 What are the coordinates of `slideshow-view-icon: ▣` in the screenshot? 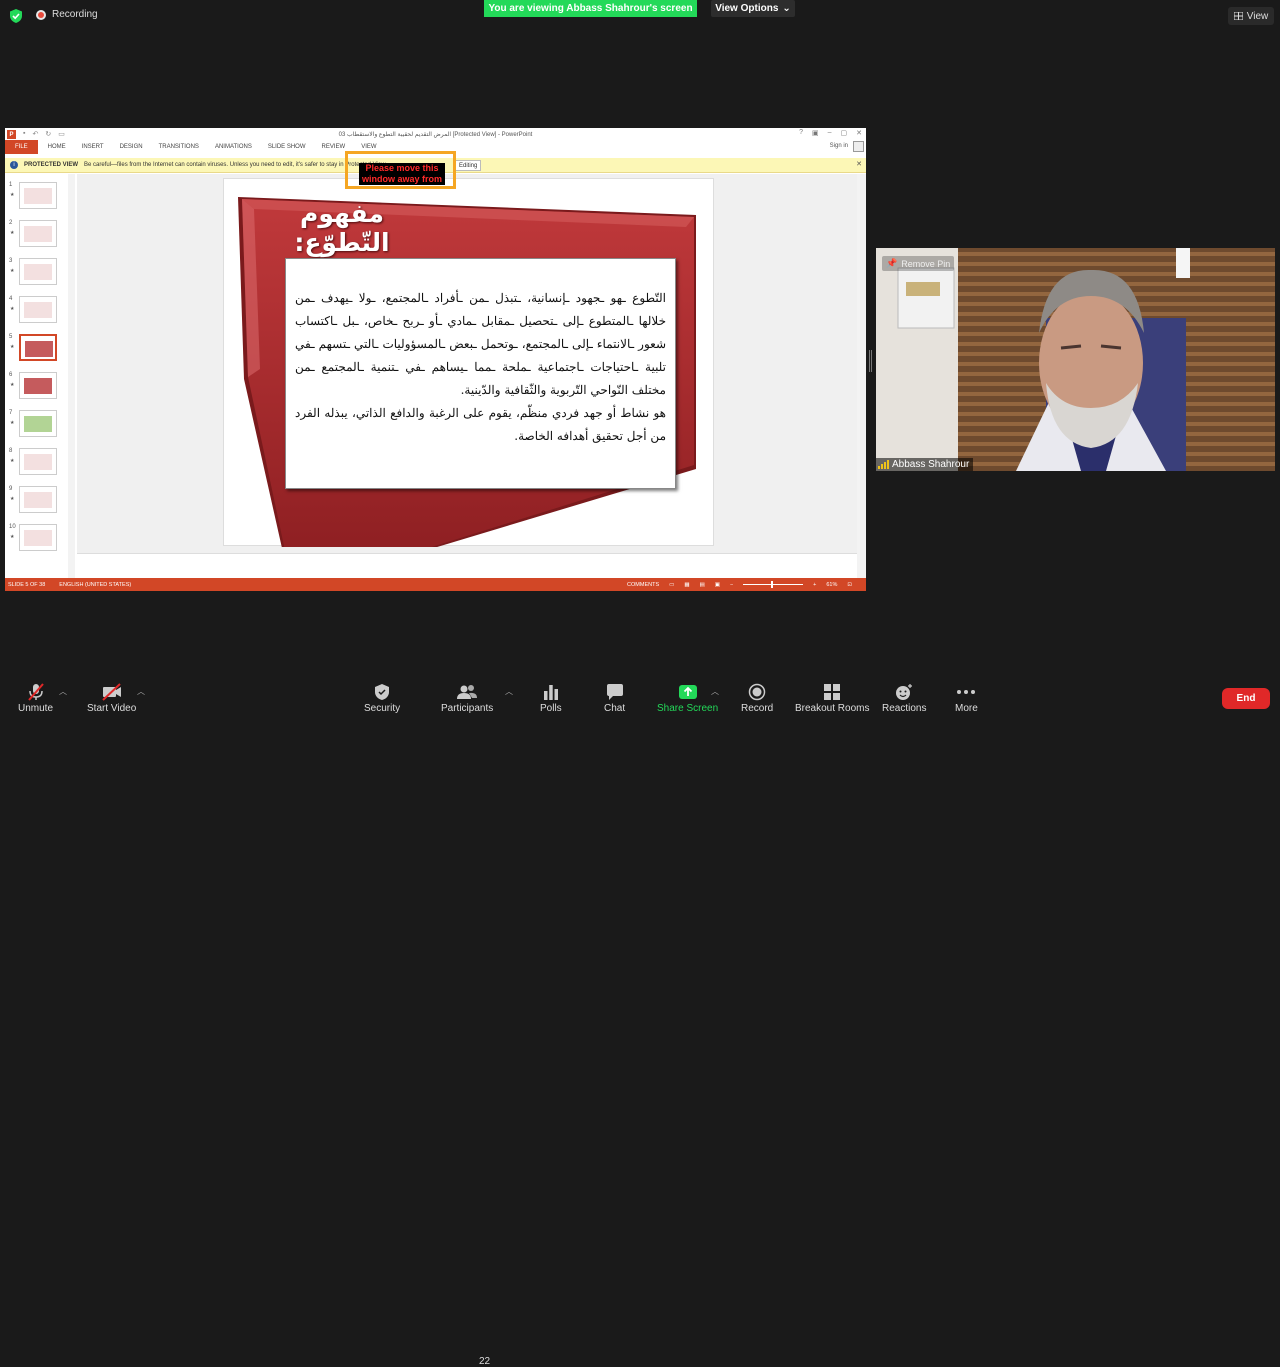 It's located at (717, 585).